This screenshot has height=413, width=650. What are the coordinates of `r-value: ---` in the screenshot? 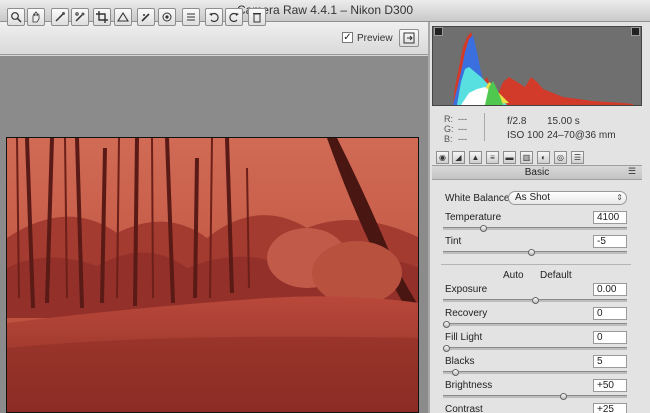 It's located at (462, 119).